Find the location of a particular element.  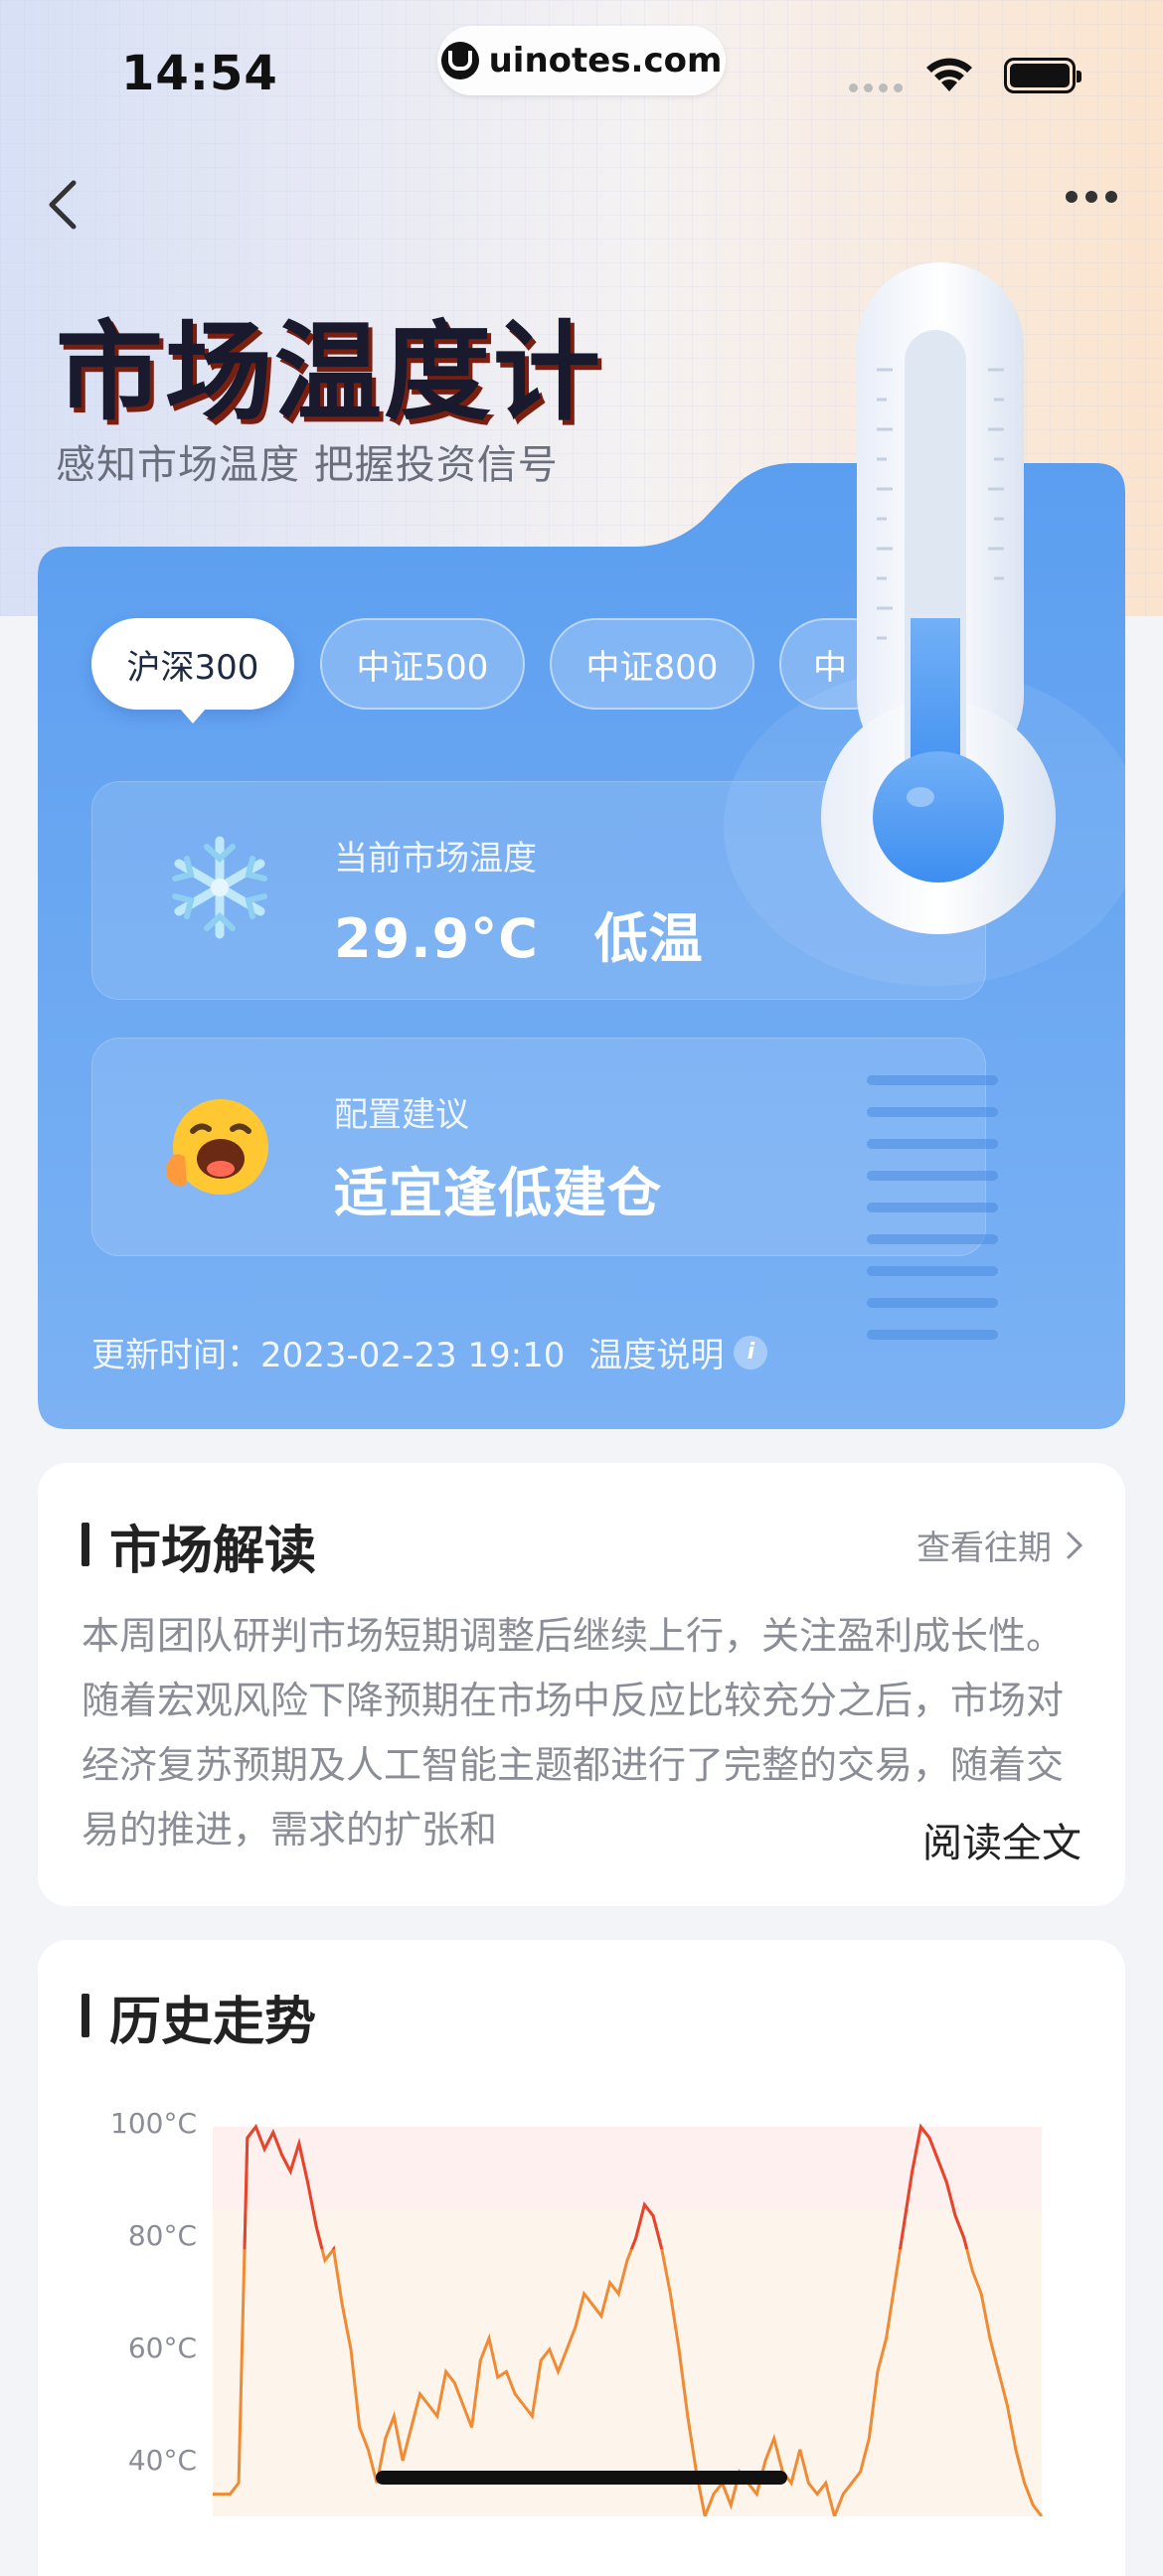

battery-icon is located at coordinates (1042, 75).